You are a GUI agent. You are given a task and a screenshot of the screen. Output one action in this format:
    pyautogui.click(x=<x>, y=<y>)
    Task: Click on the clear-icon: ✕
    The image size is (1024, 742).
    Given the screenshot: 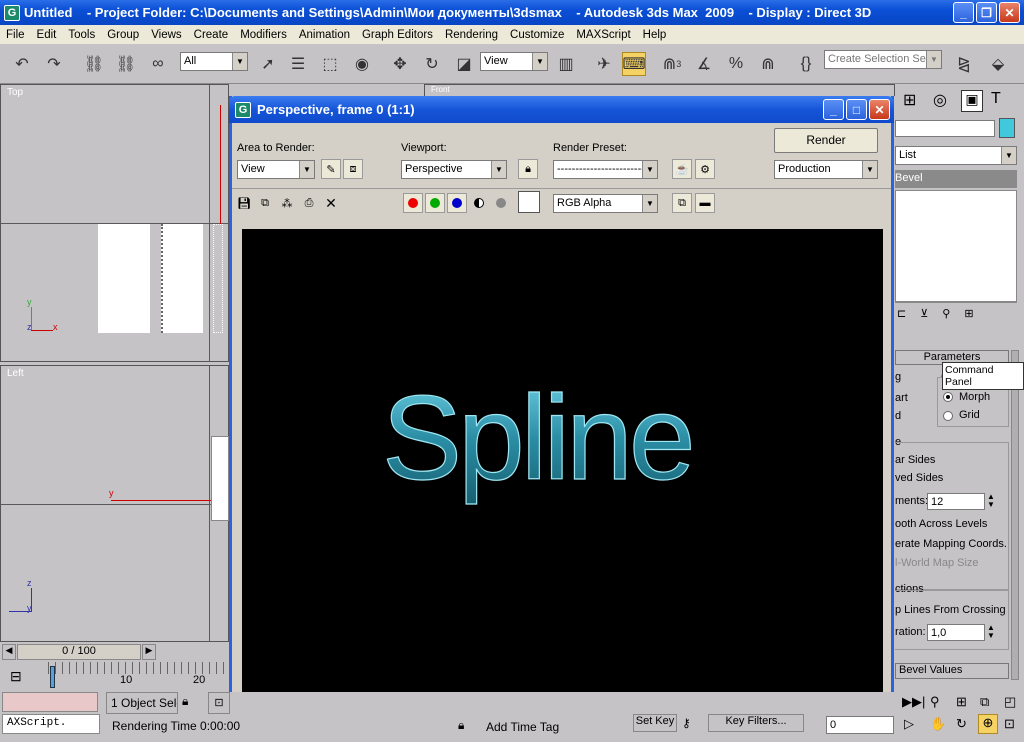 What is the action you would take?
    pyautogui.click(x=331, y=203)
    